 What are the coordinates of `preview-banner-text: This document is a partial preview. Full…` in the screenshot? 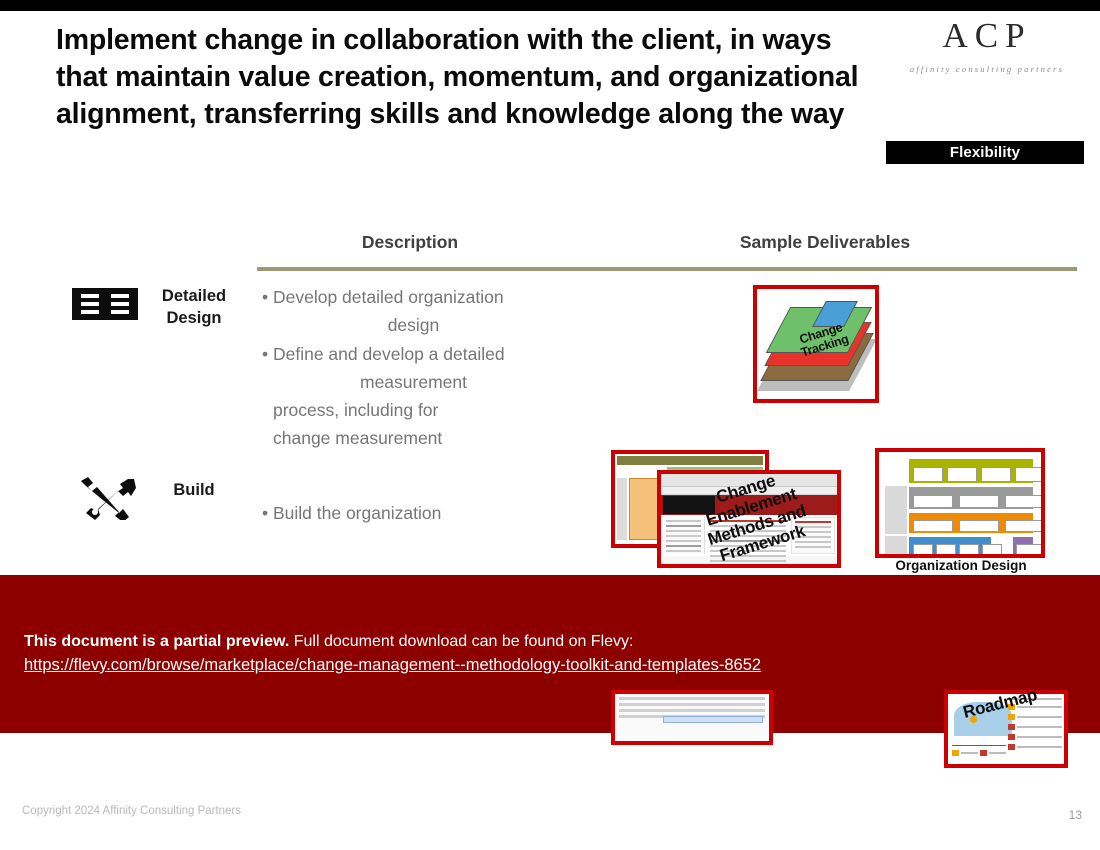 It's located at (328, 642).